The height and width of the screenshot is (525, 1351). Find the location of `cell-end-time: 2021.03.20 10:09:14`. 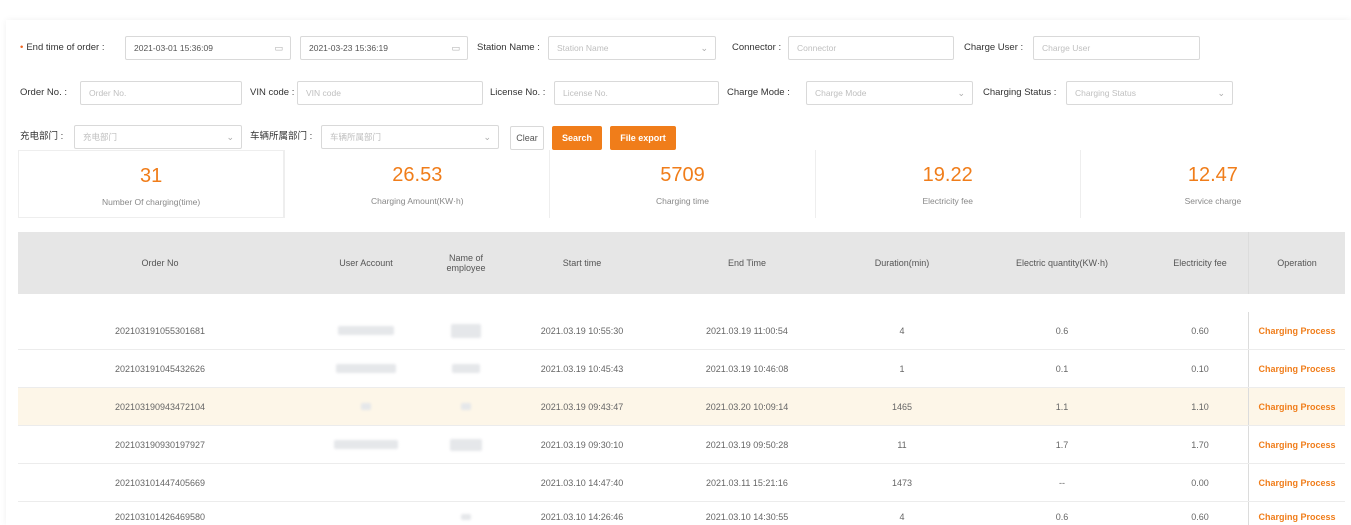

cell-end-time: 2021.03.20 10:09:14 is located at coordinates (747, 406).